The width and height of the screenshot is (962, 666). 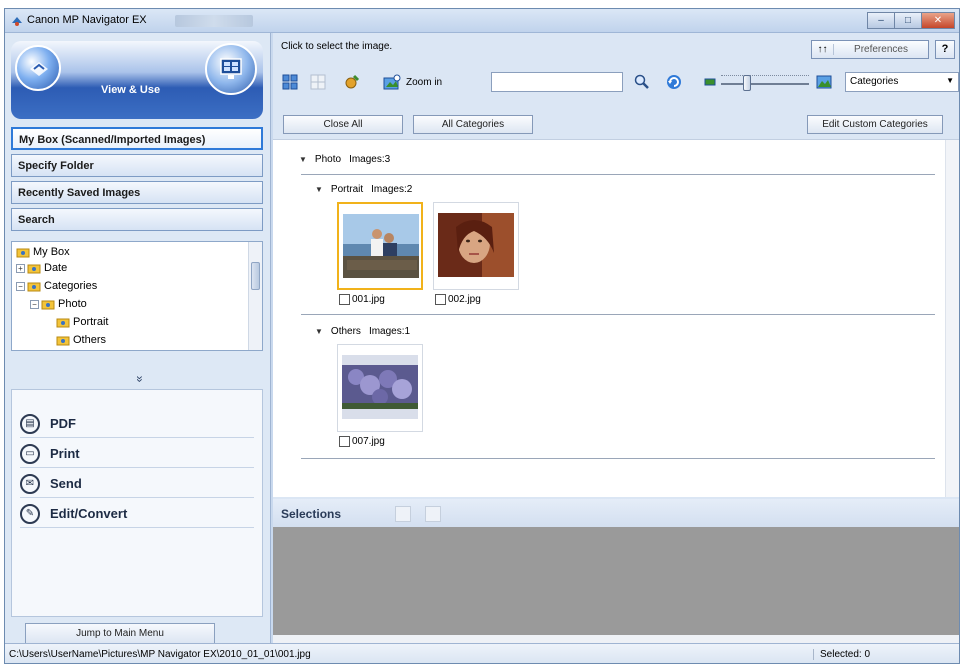 I want to click on nav-my-box: My Box (Scanned/Imported Images), so click(x=137, y=138).